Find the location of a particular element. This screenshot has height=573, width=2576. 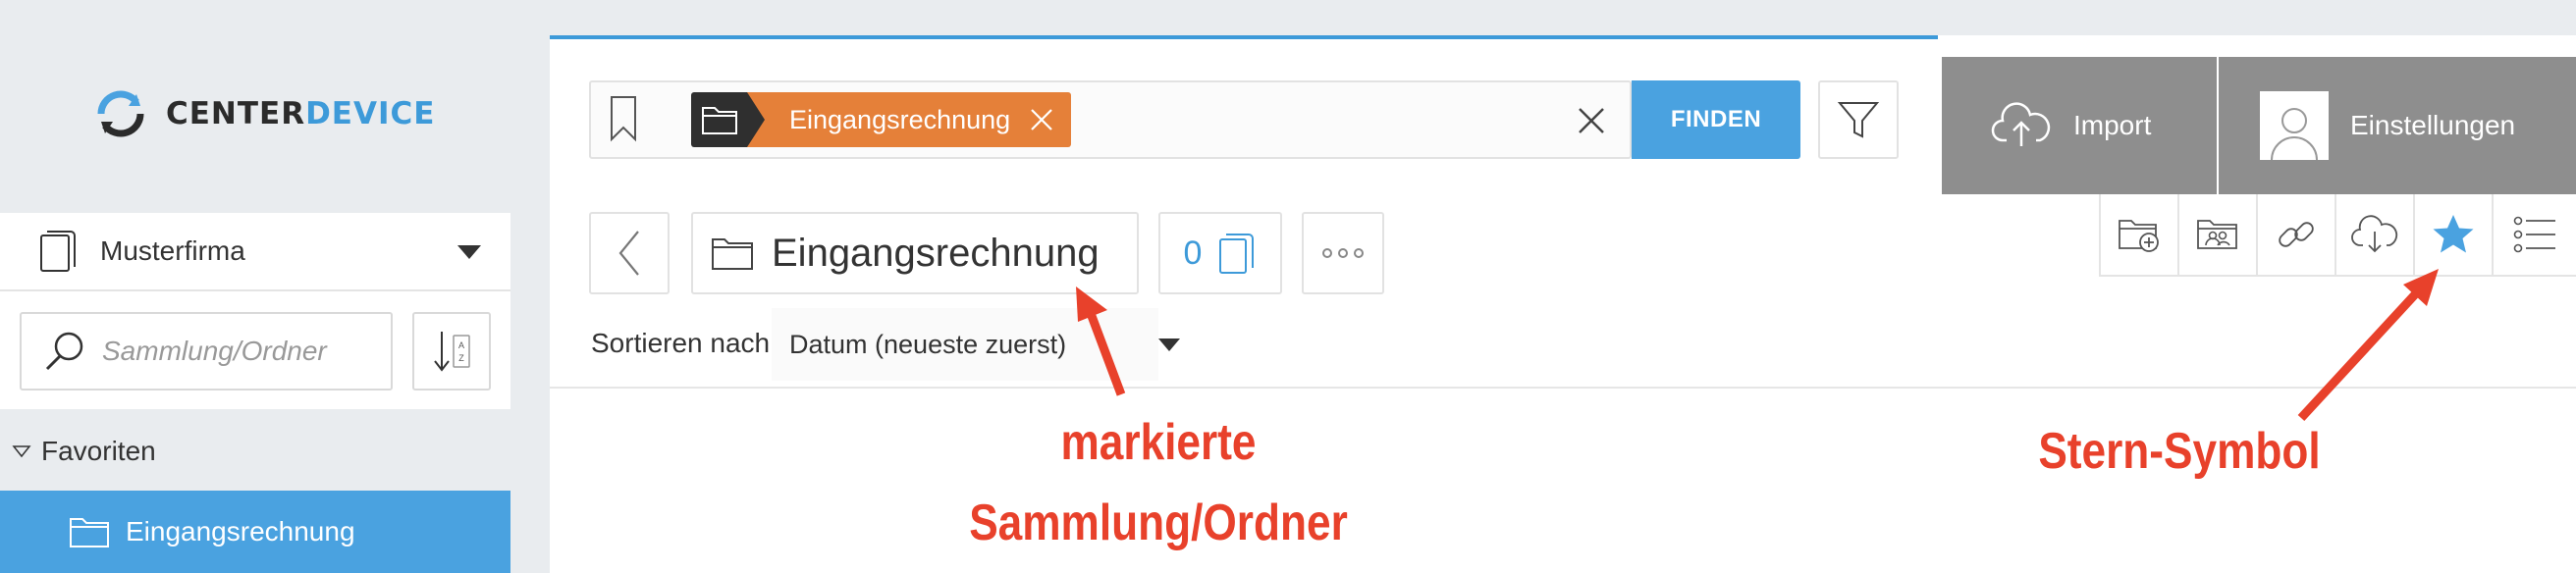

annotation-arrow-star is located at coordinates (2368, 345).